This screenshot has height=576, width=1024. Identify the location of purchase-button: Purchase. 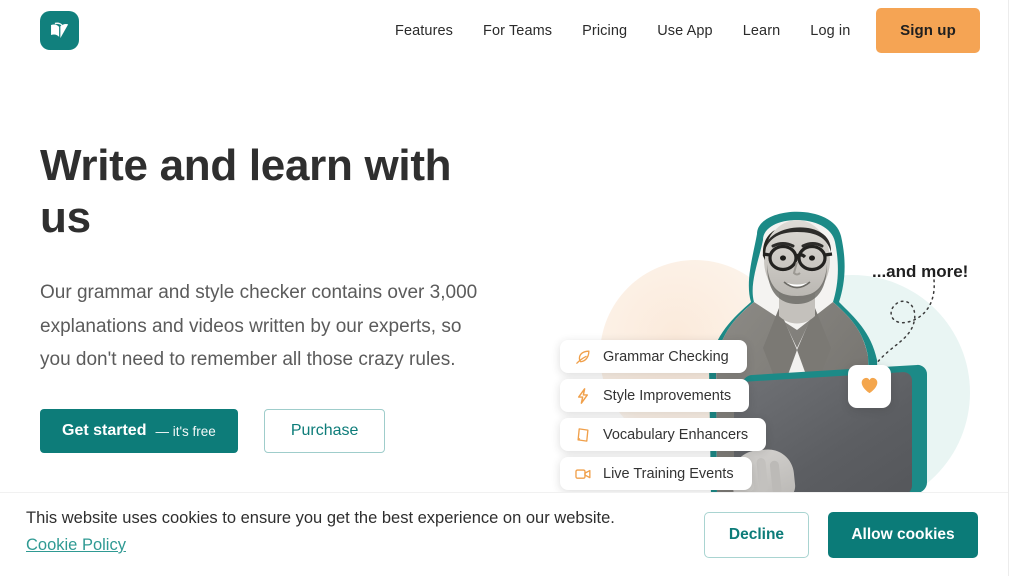
(324, 431).